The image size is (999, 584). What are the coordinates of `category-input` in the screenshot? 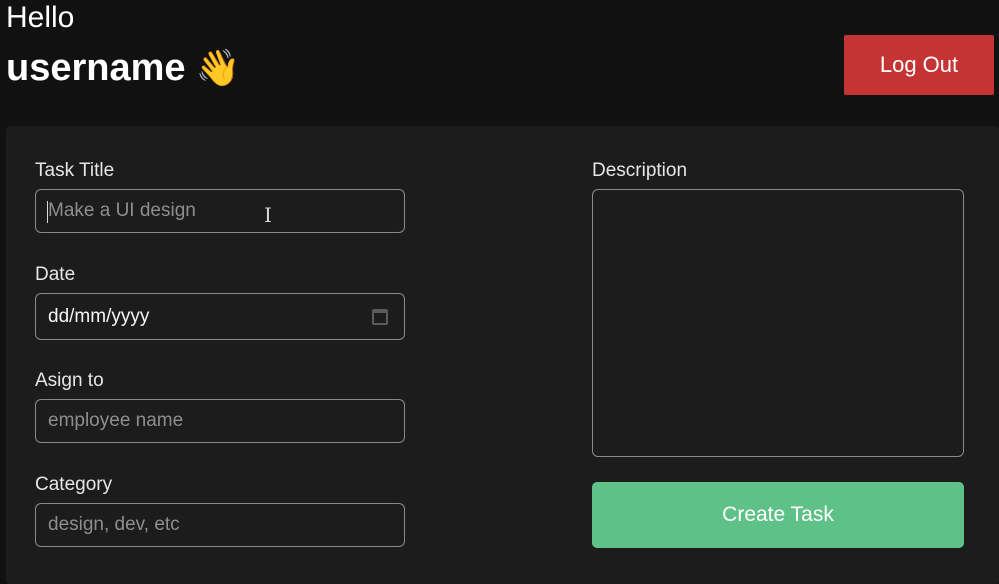 It's located at (220, 525).